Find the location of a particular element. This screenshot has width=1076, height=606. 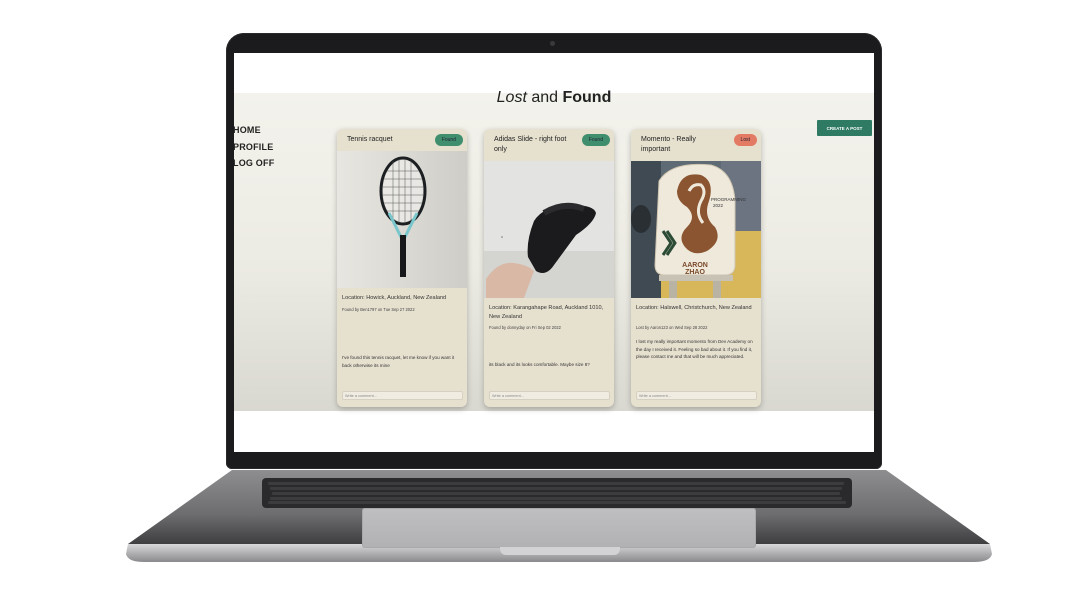

page-title: Lost and Found is located at coordinates (554, 98).